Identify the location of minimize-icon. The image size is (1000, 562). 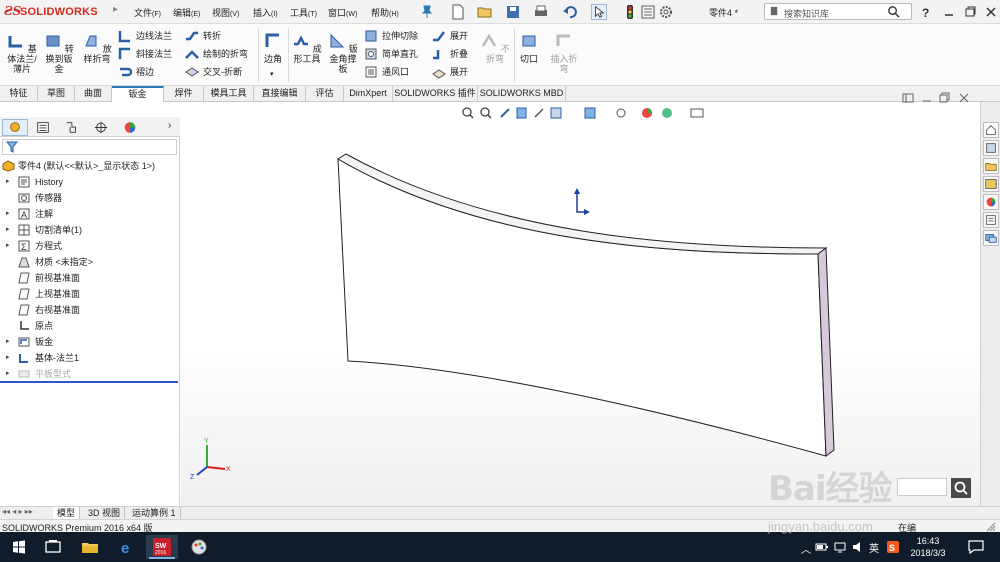
(949, 12).